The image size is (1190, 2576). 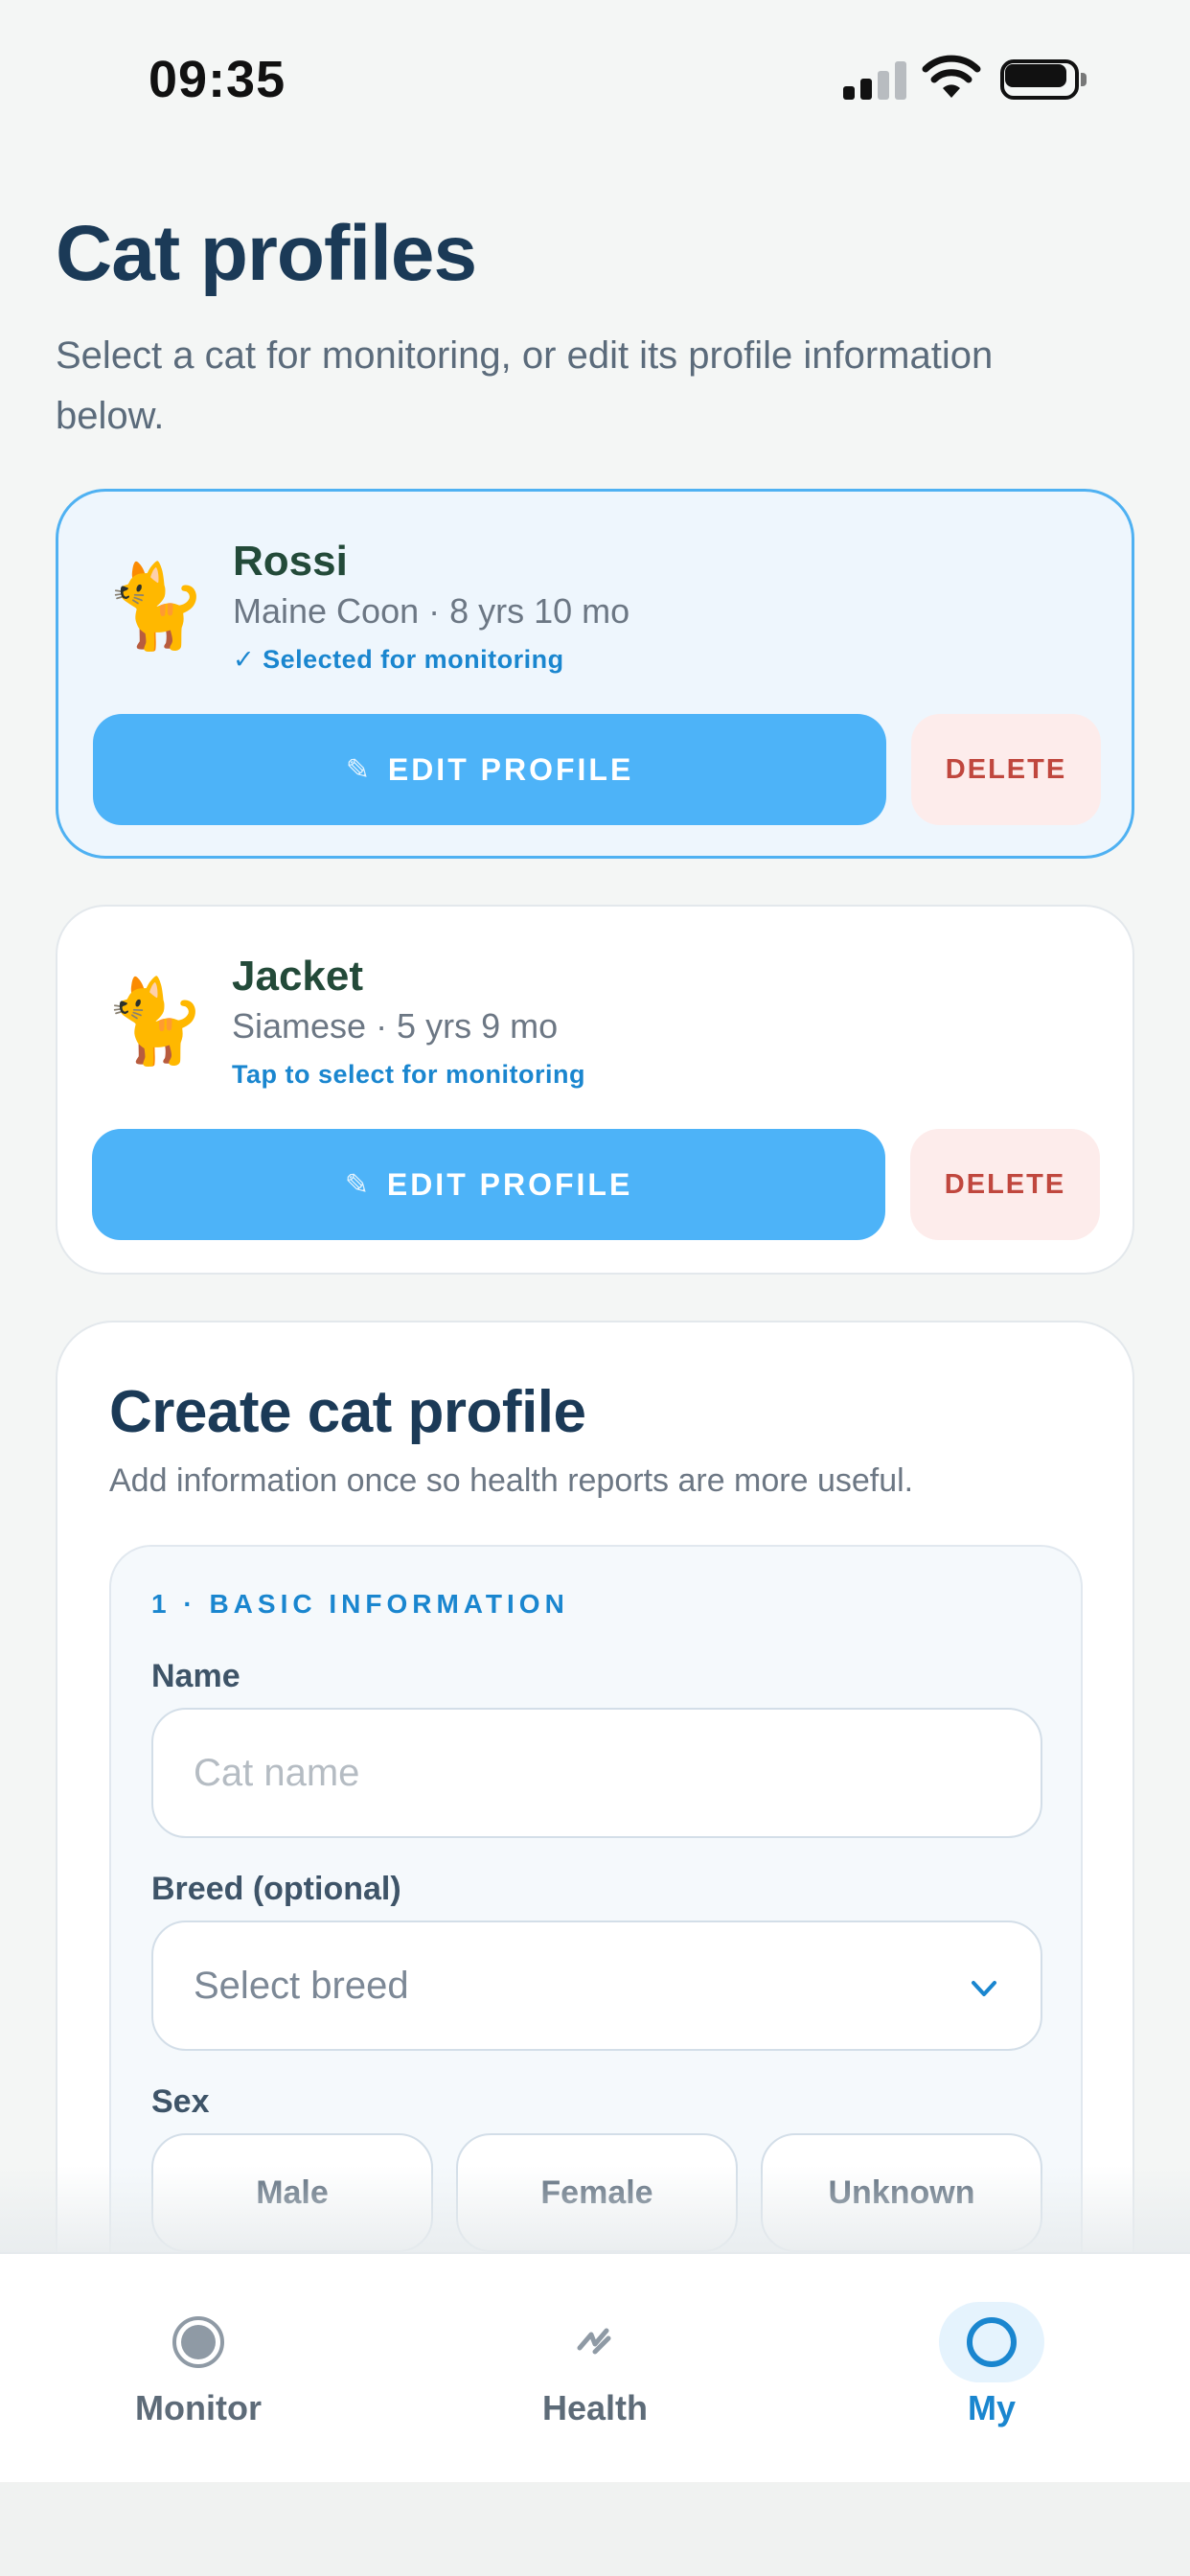 What do you see at coordinates (595, 2529) in the screenshot?
I see `home-indicator-area` at bounding box center [595, 2529].